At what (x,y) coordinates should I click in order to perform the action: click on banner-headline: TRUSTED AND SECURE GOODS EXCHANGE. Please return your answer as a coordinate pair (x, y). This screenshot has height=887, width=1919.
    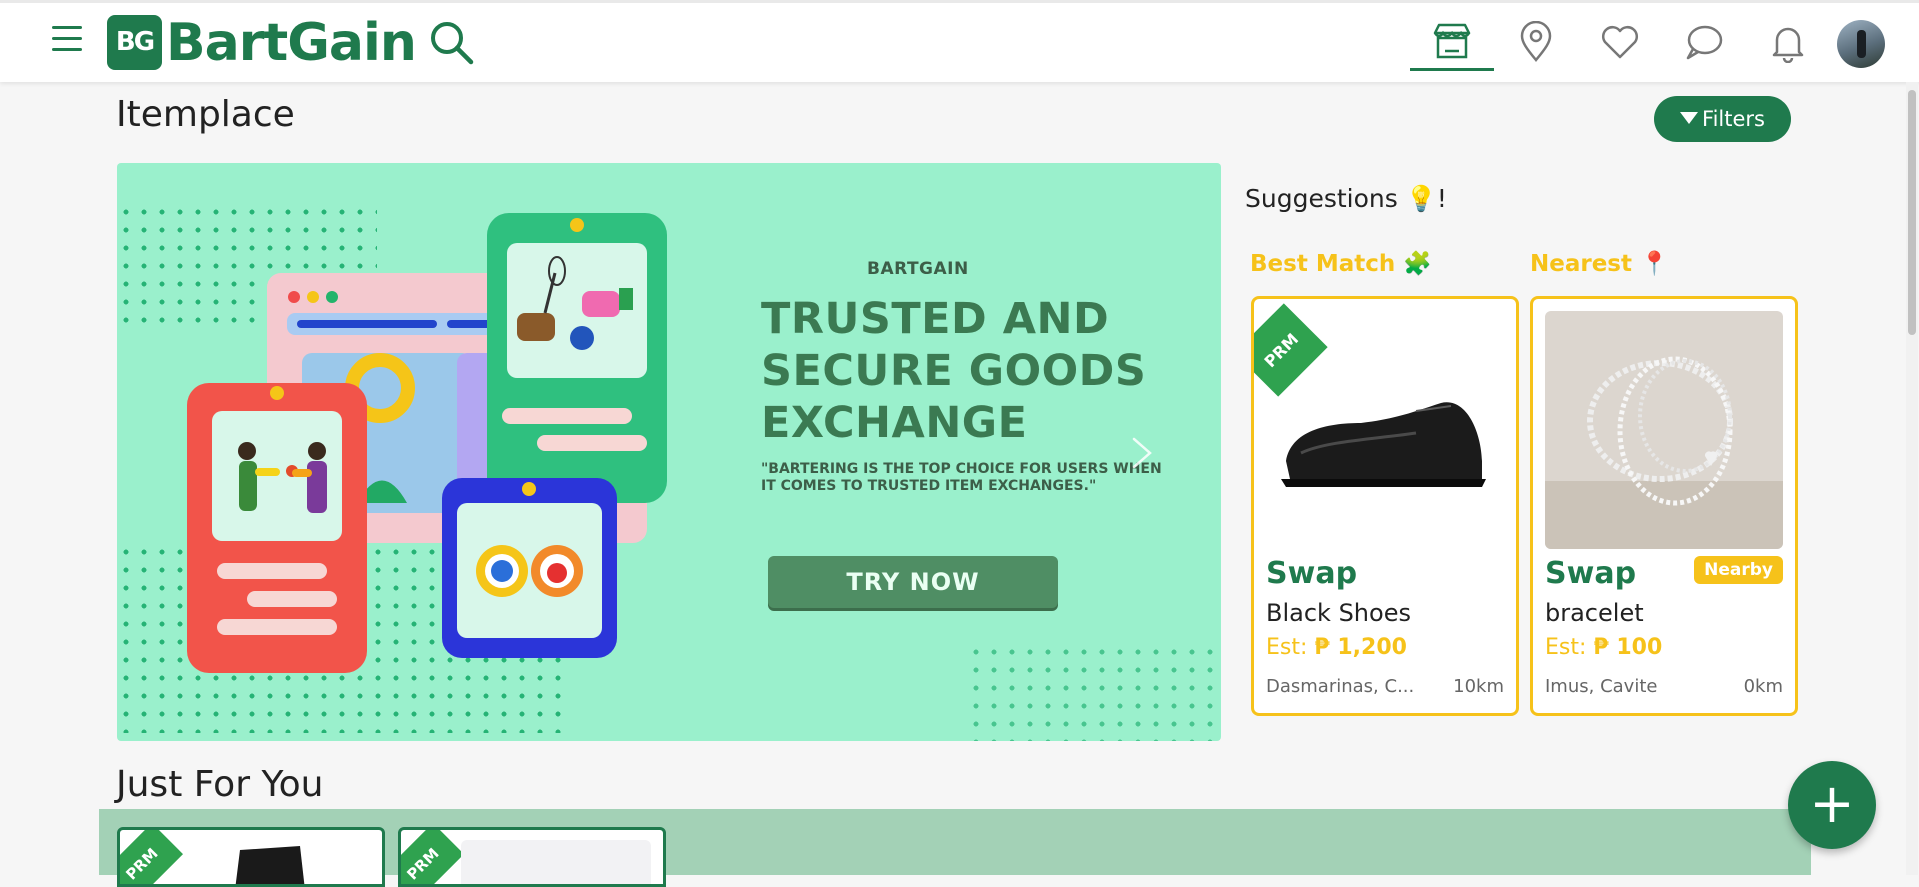
    Looking at the image, I should click on (954, 371).